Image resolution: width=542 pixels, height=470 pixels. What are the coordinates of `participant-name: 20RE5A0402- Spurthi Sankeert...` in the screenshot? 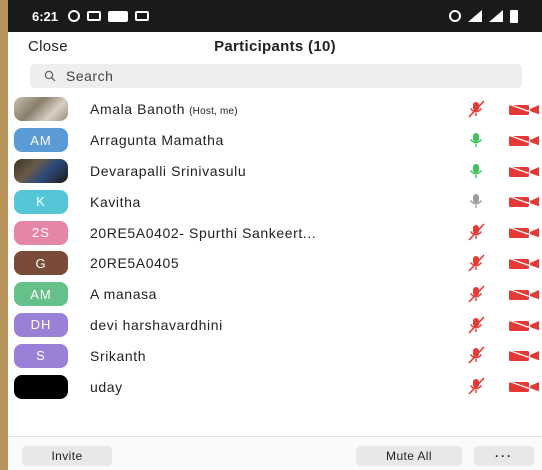 It's located at (203, 233).